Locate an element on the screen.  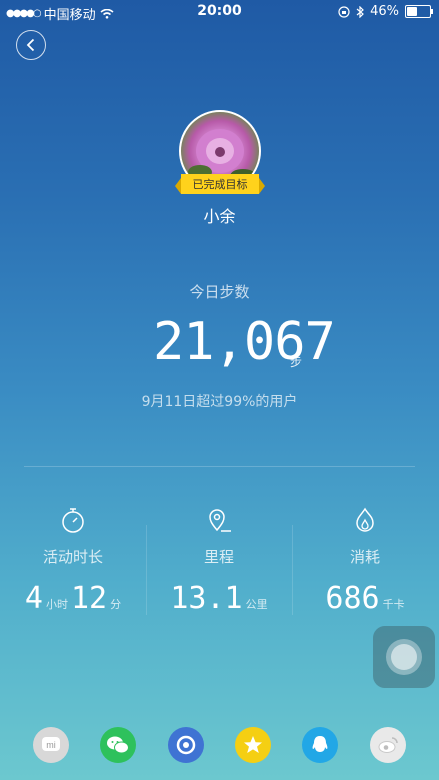
rotation-lock-icon is located at coordinates (344, 11).